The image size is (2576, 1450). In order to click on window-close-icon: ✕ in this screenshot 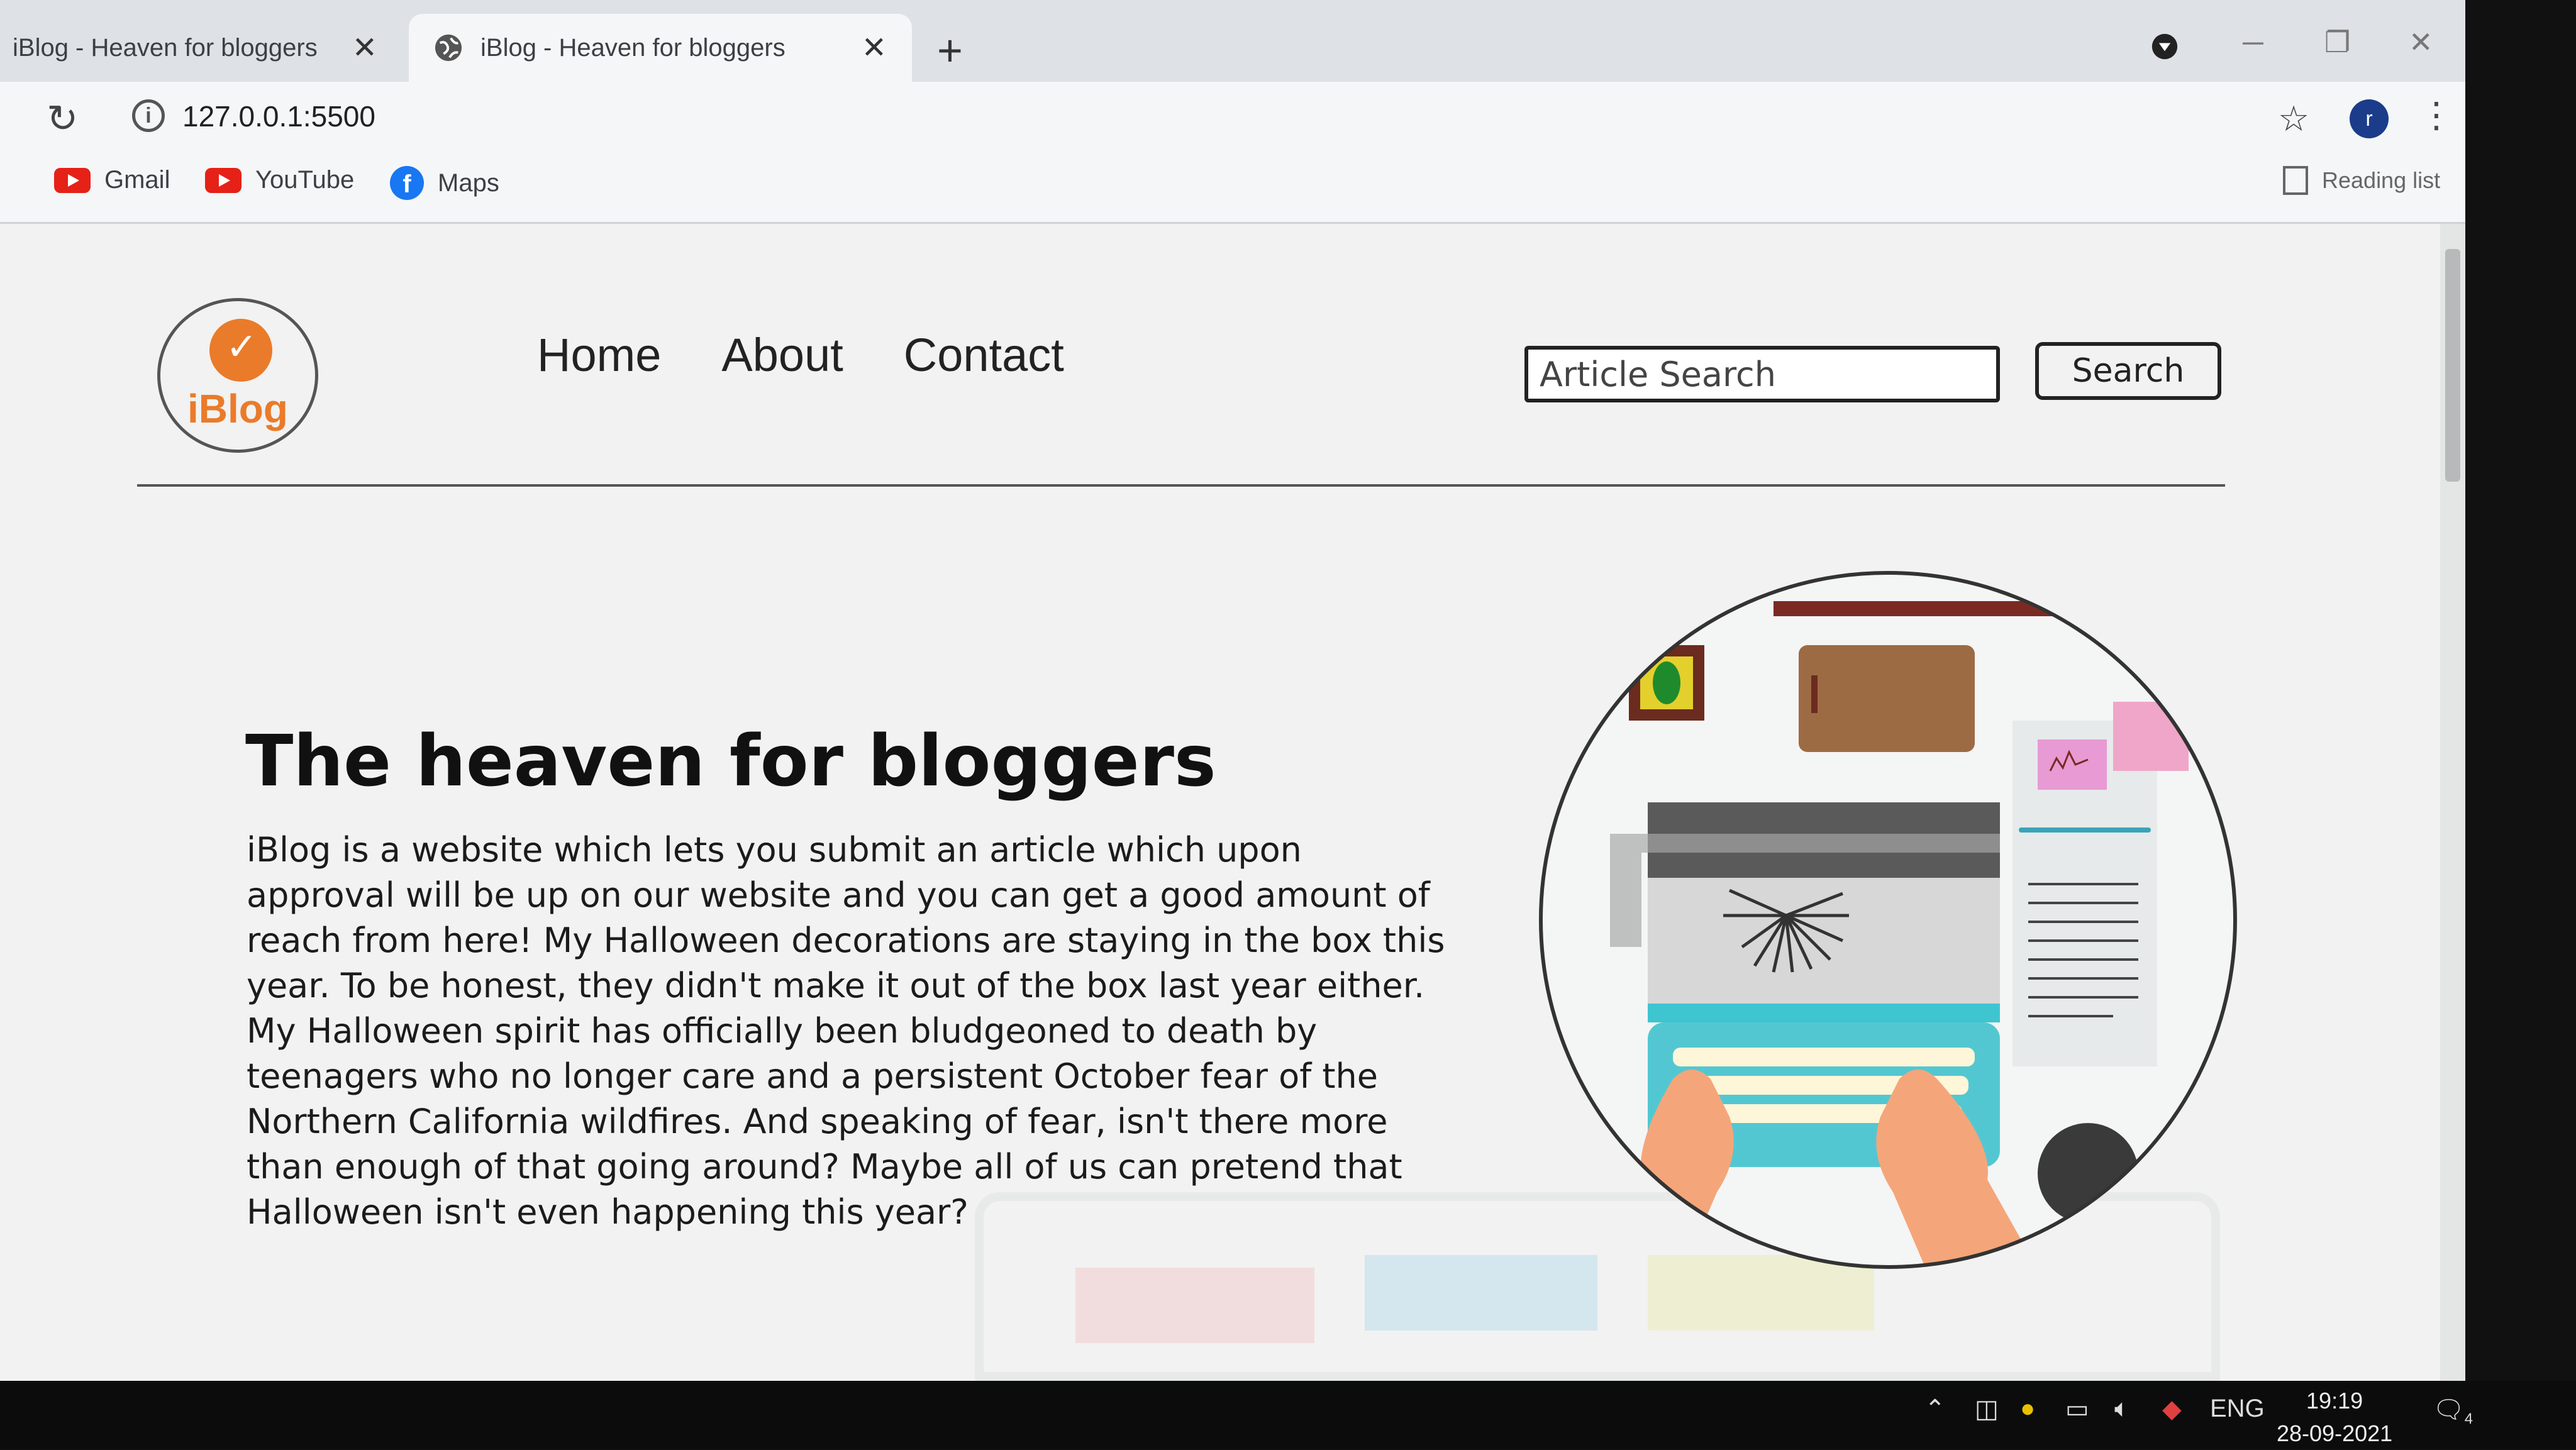, I will do `click(2421, 42)`.